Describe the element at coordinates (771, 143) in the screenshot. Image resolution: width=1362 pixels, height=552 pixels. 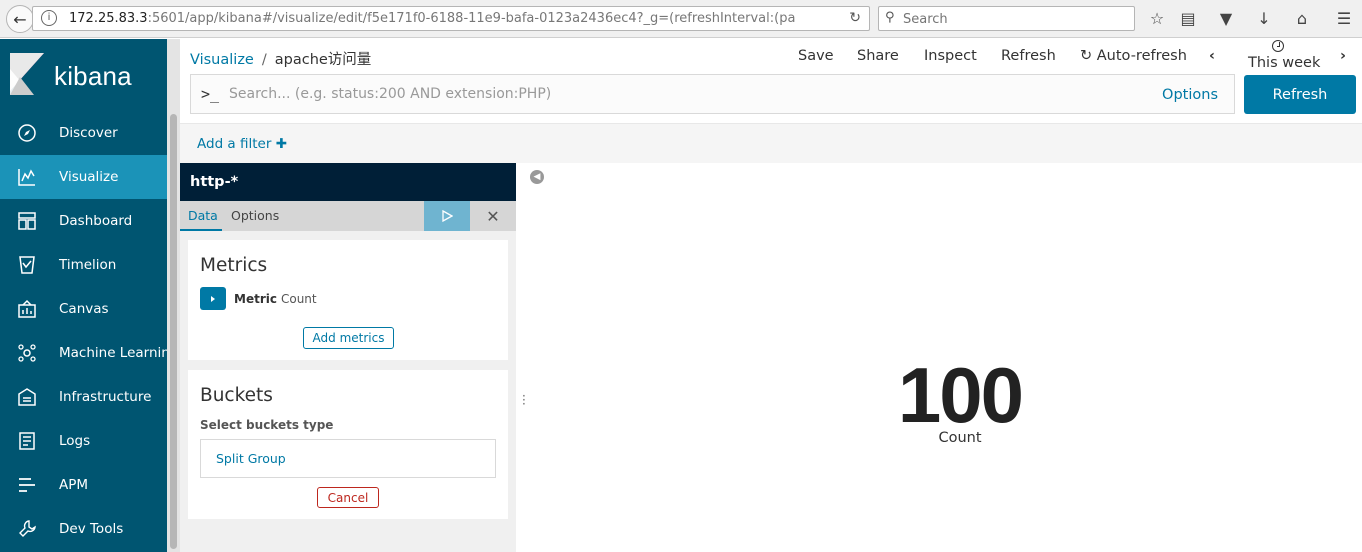
I see `filter-bar: Add a filter ✚` at that location.